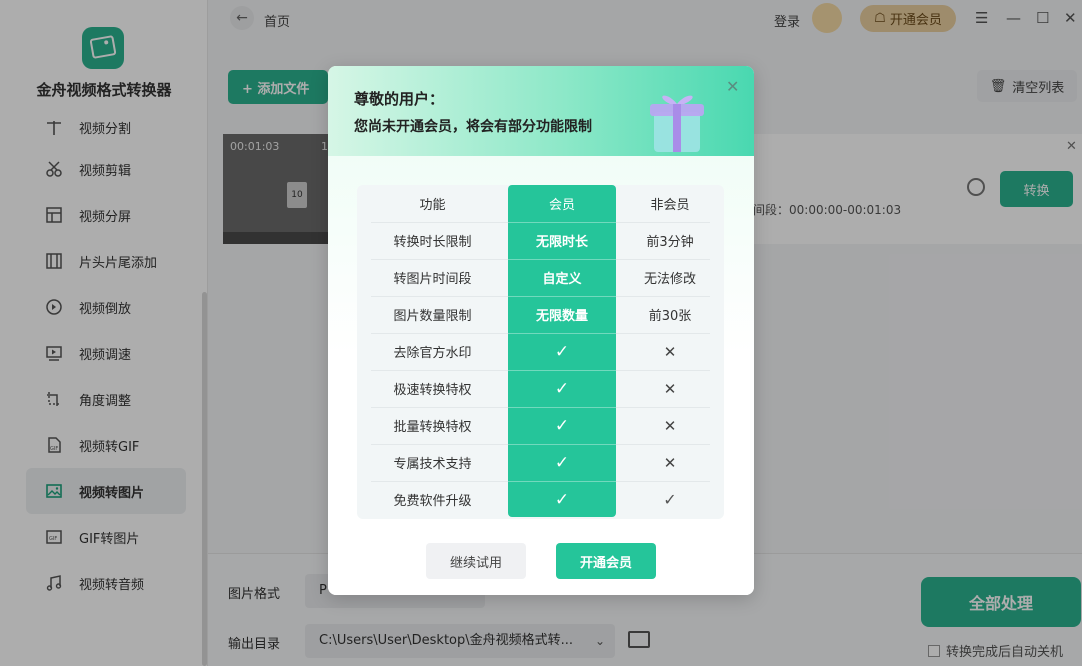 The image size is (1082, 666). What do you see at coordinates (432, 279) in the screenshot?
I see `feature-cell: 转图片时间段` at bounding box center [432, 279].